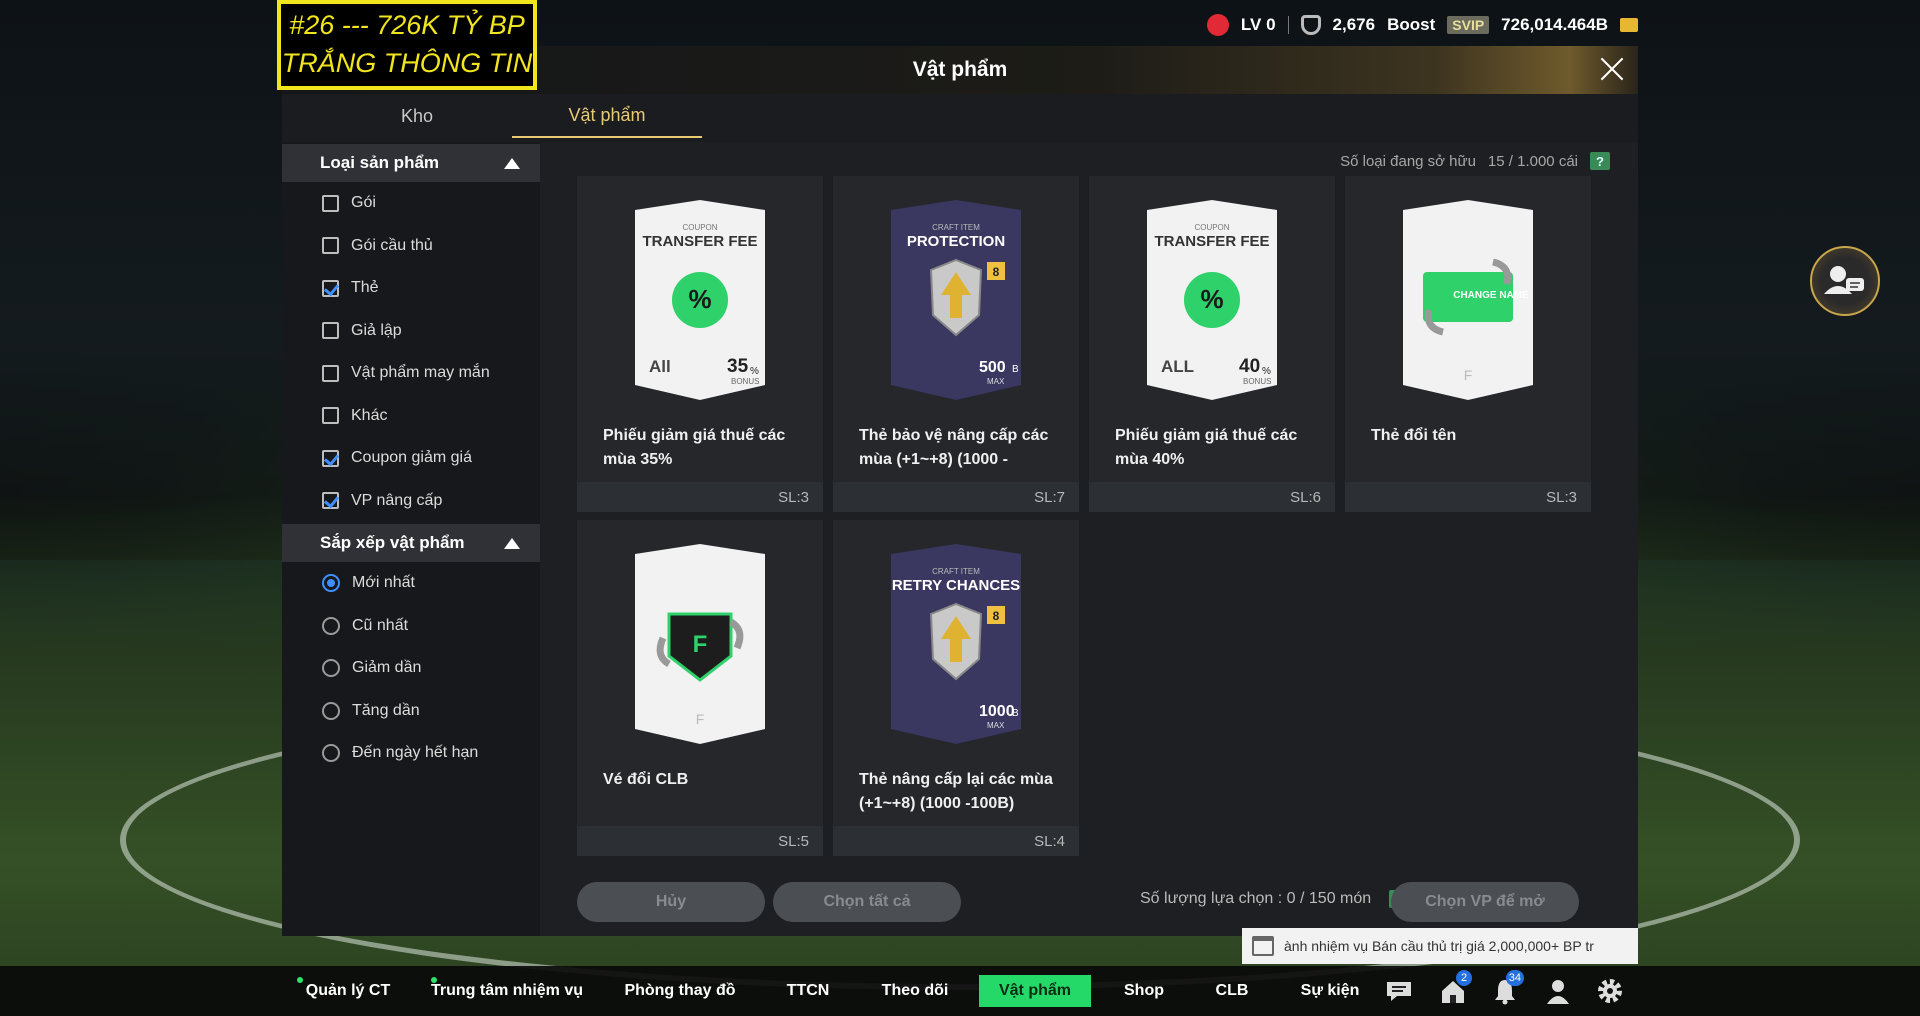 The height and width of the screenshot is (1016, 1920). I want to click on item-quantity-bar: SL:6, so click(1212, 497).